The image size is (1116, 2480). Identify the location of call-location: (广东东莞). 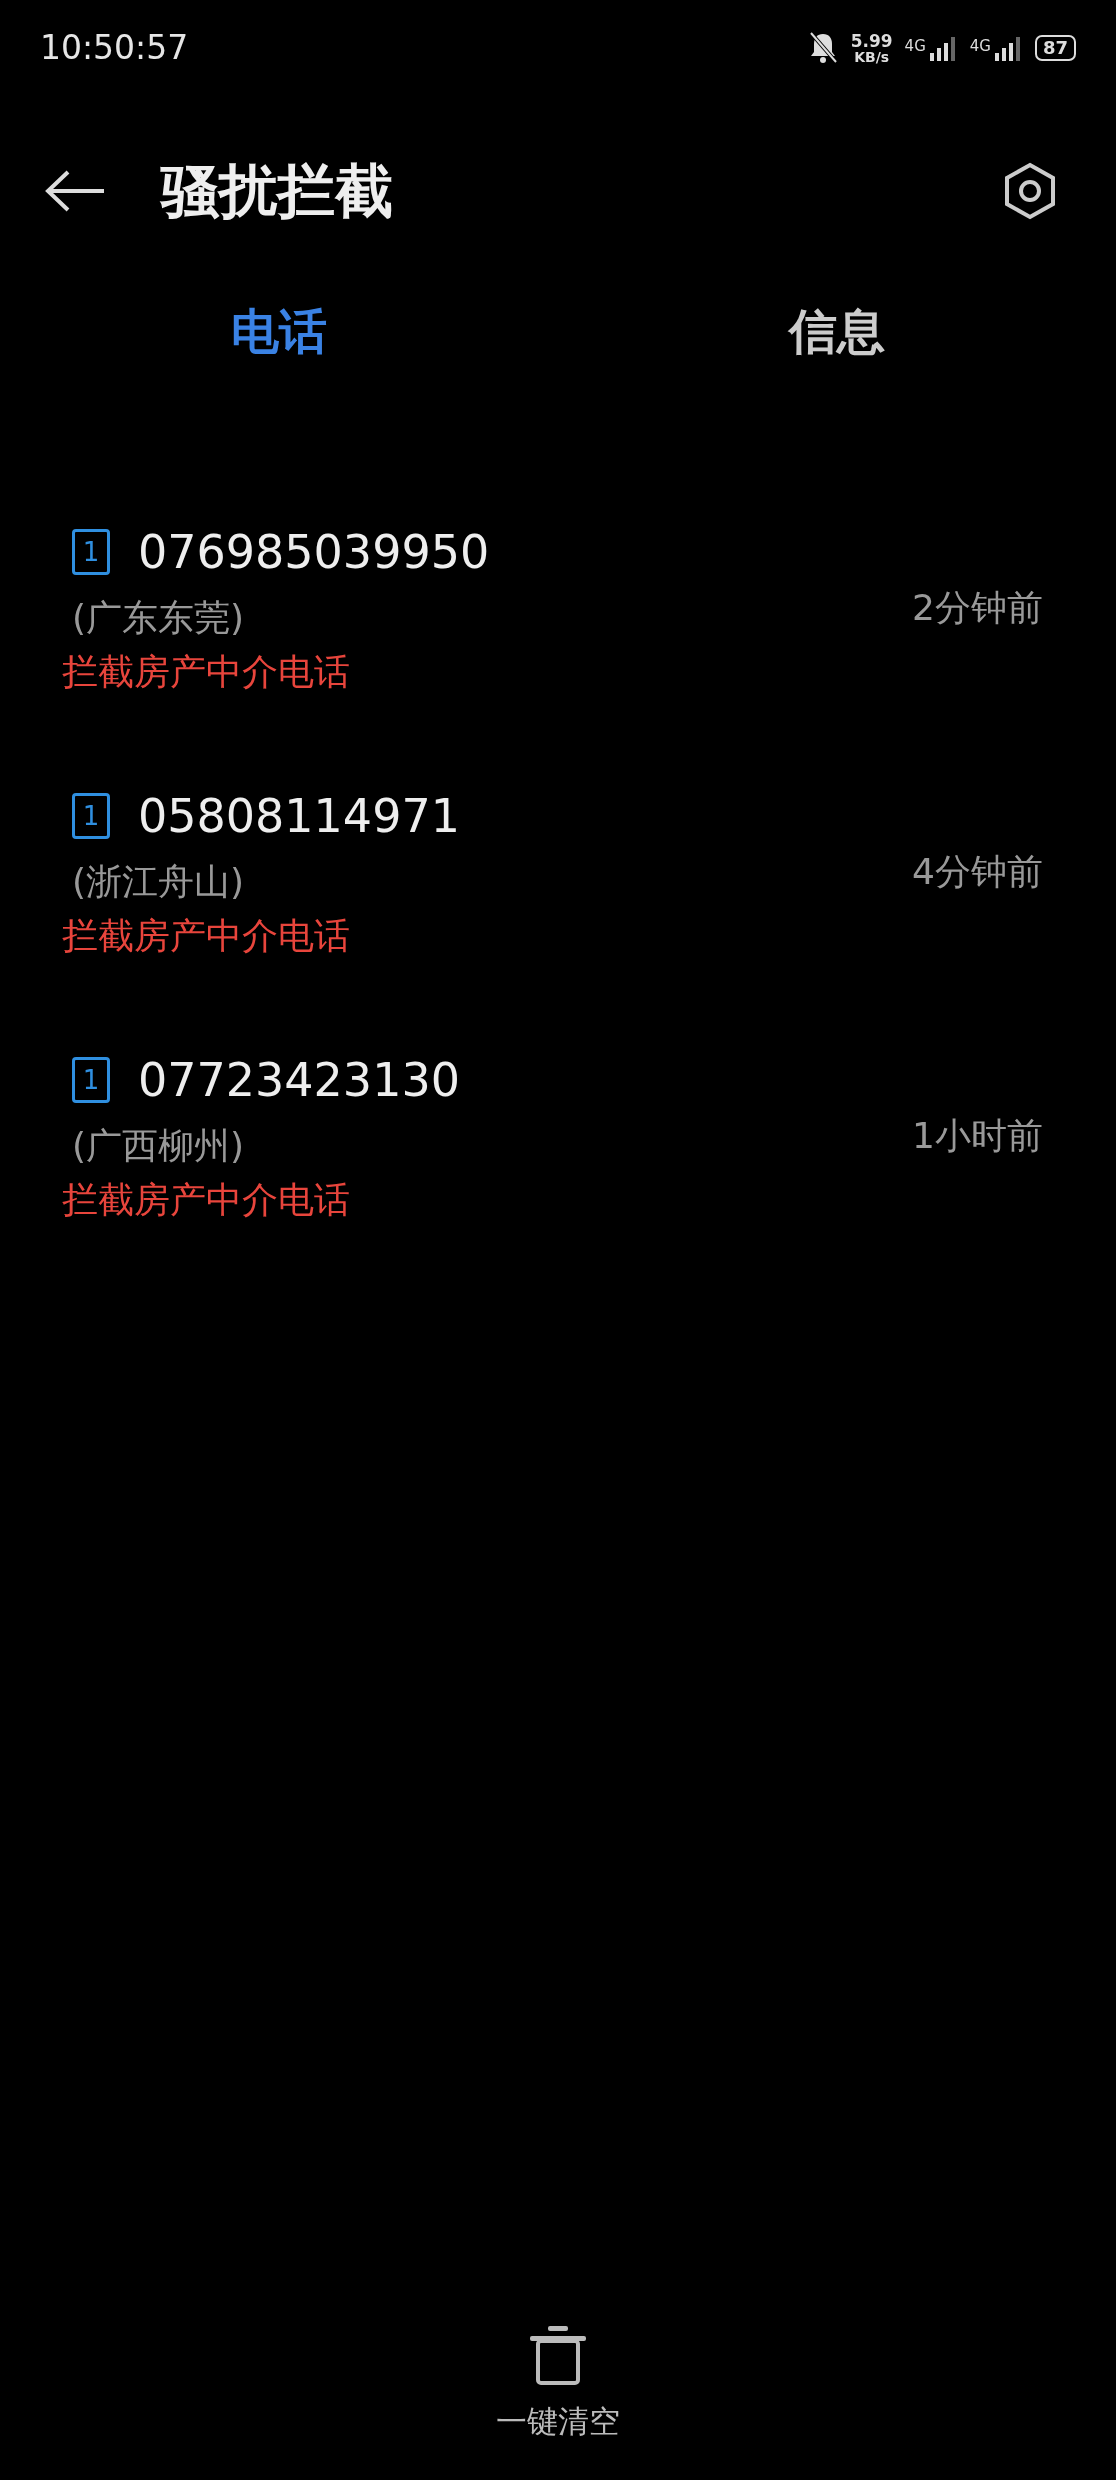
(159, 617).